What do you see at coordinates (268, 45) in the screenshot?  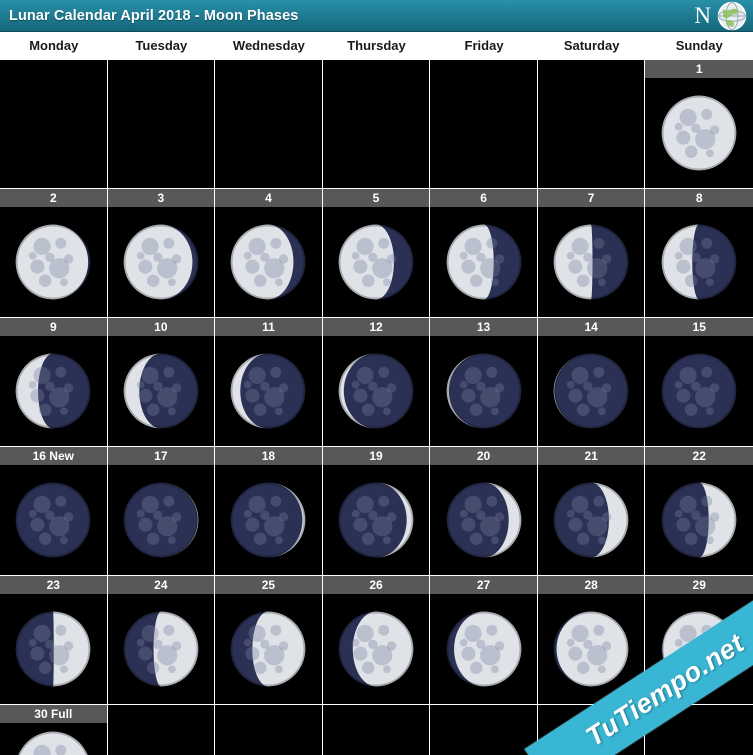 I see `weekday-header-wednesday: Wednesday` at bounding box center [268, 45].